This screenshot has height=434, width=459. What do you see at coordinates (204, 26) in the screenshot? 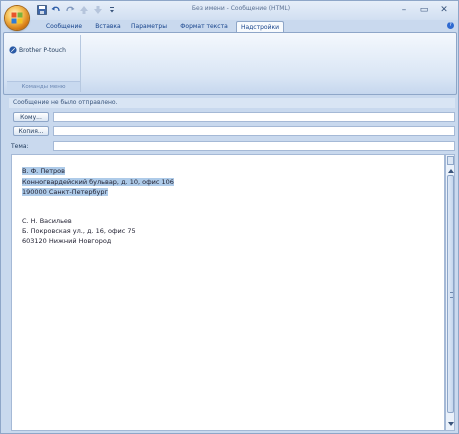
I see `tab-format-text: Формат текста` at bounding box center [204, 26].